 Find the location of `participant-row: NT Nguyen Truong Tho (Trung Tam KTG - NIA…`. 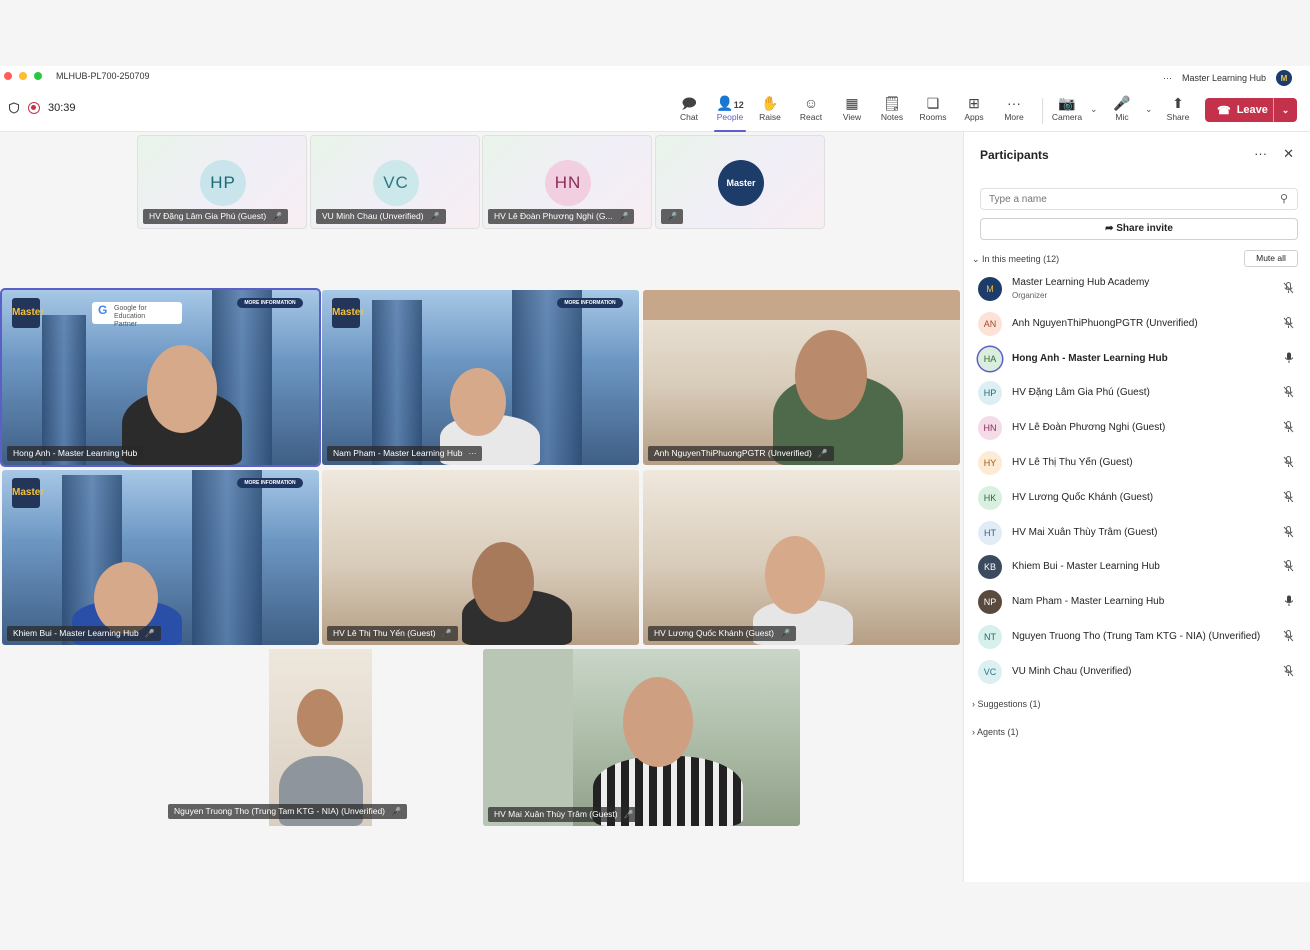

participant-row: NT Nguyen Truong Tho (Trung Tam KTG - NIA… is located at coordinates (1139, 637).